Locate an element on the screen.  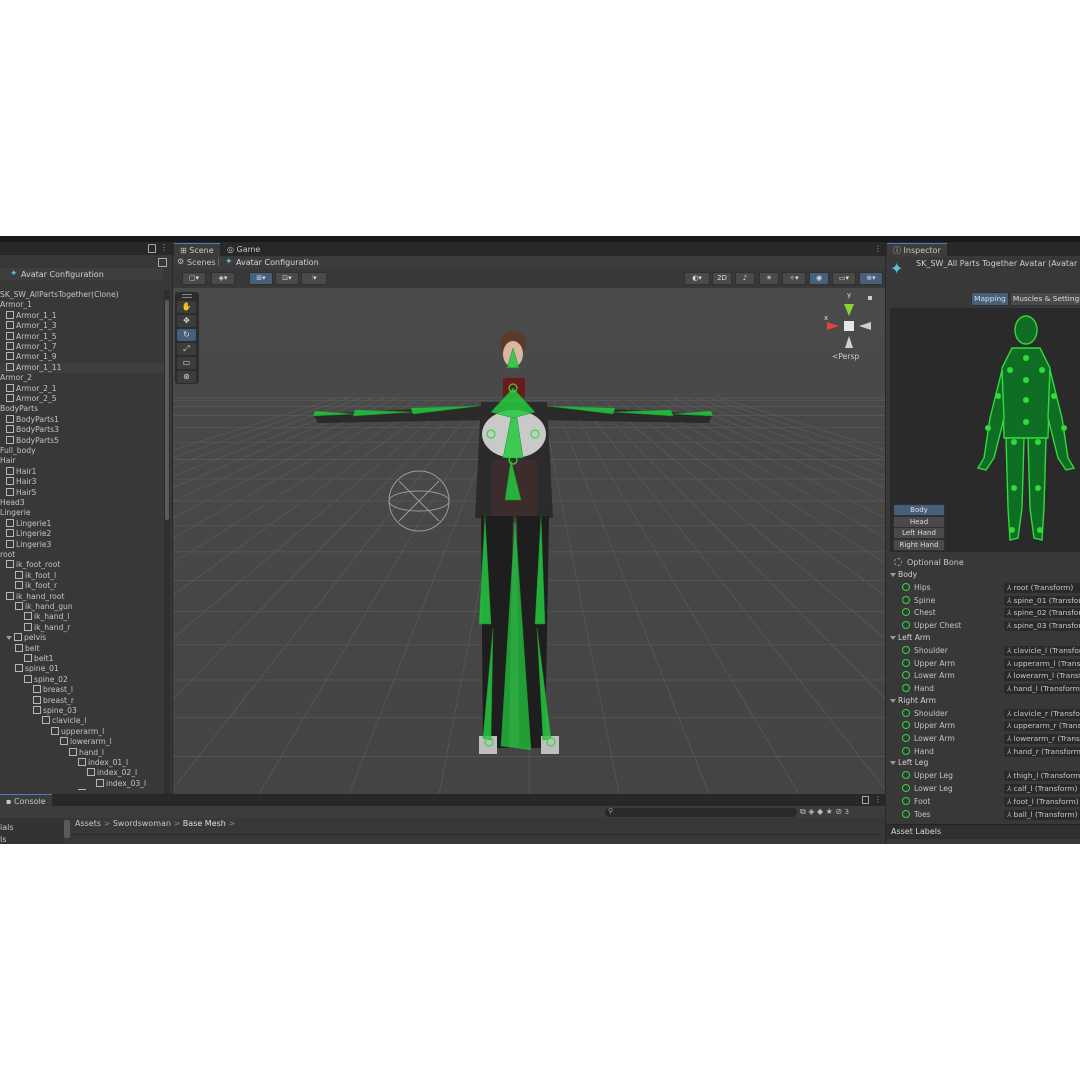
search-icon is located at coordinates (162, 262).